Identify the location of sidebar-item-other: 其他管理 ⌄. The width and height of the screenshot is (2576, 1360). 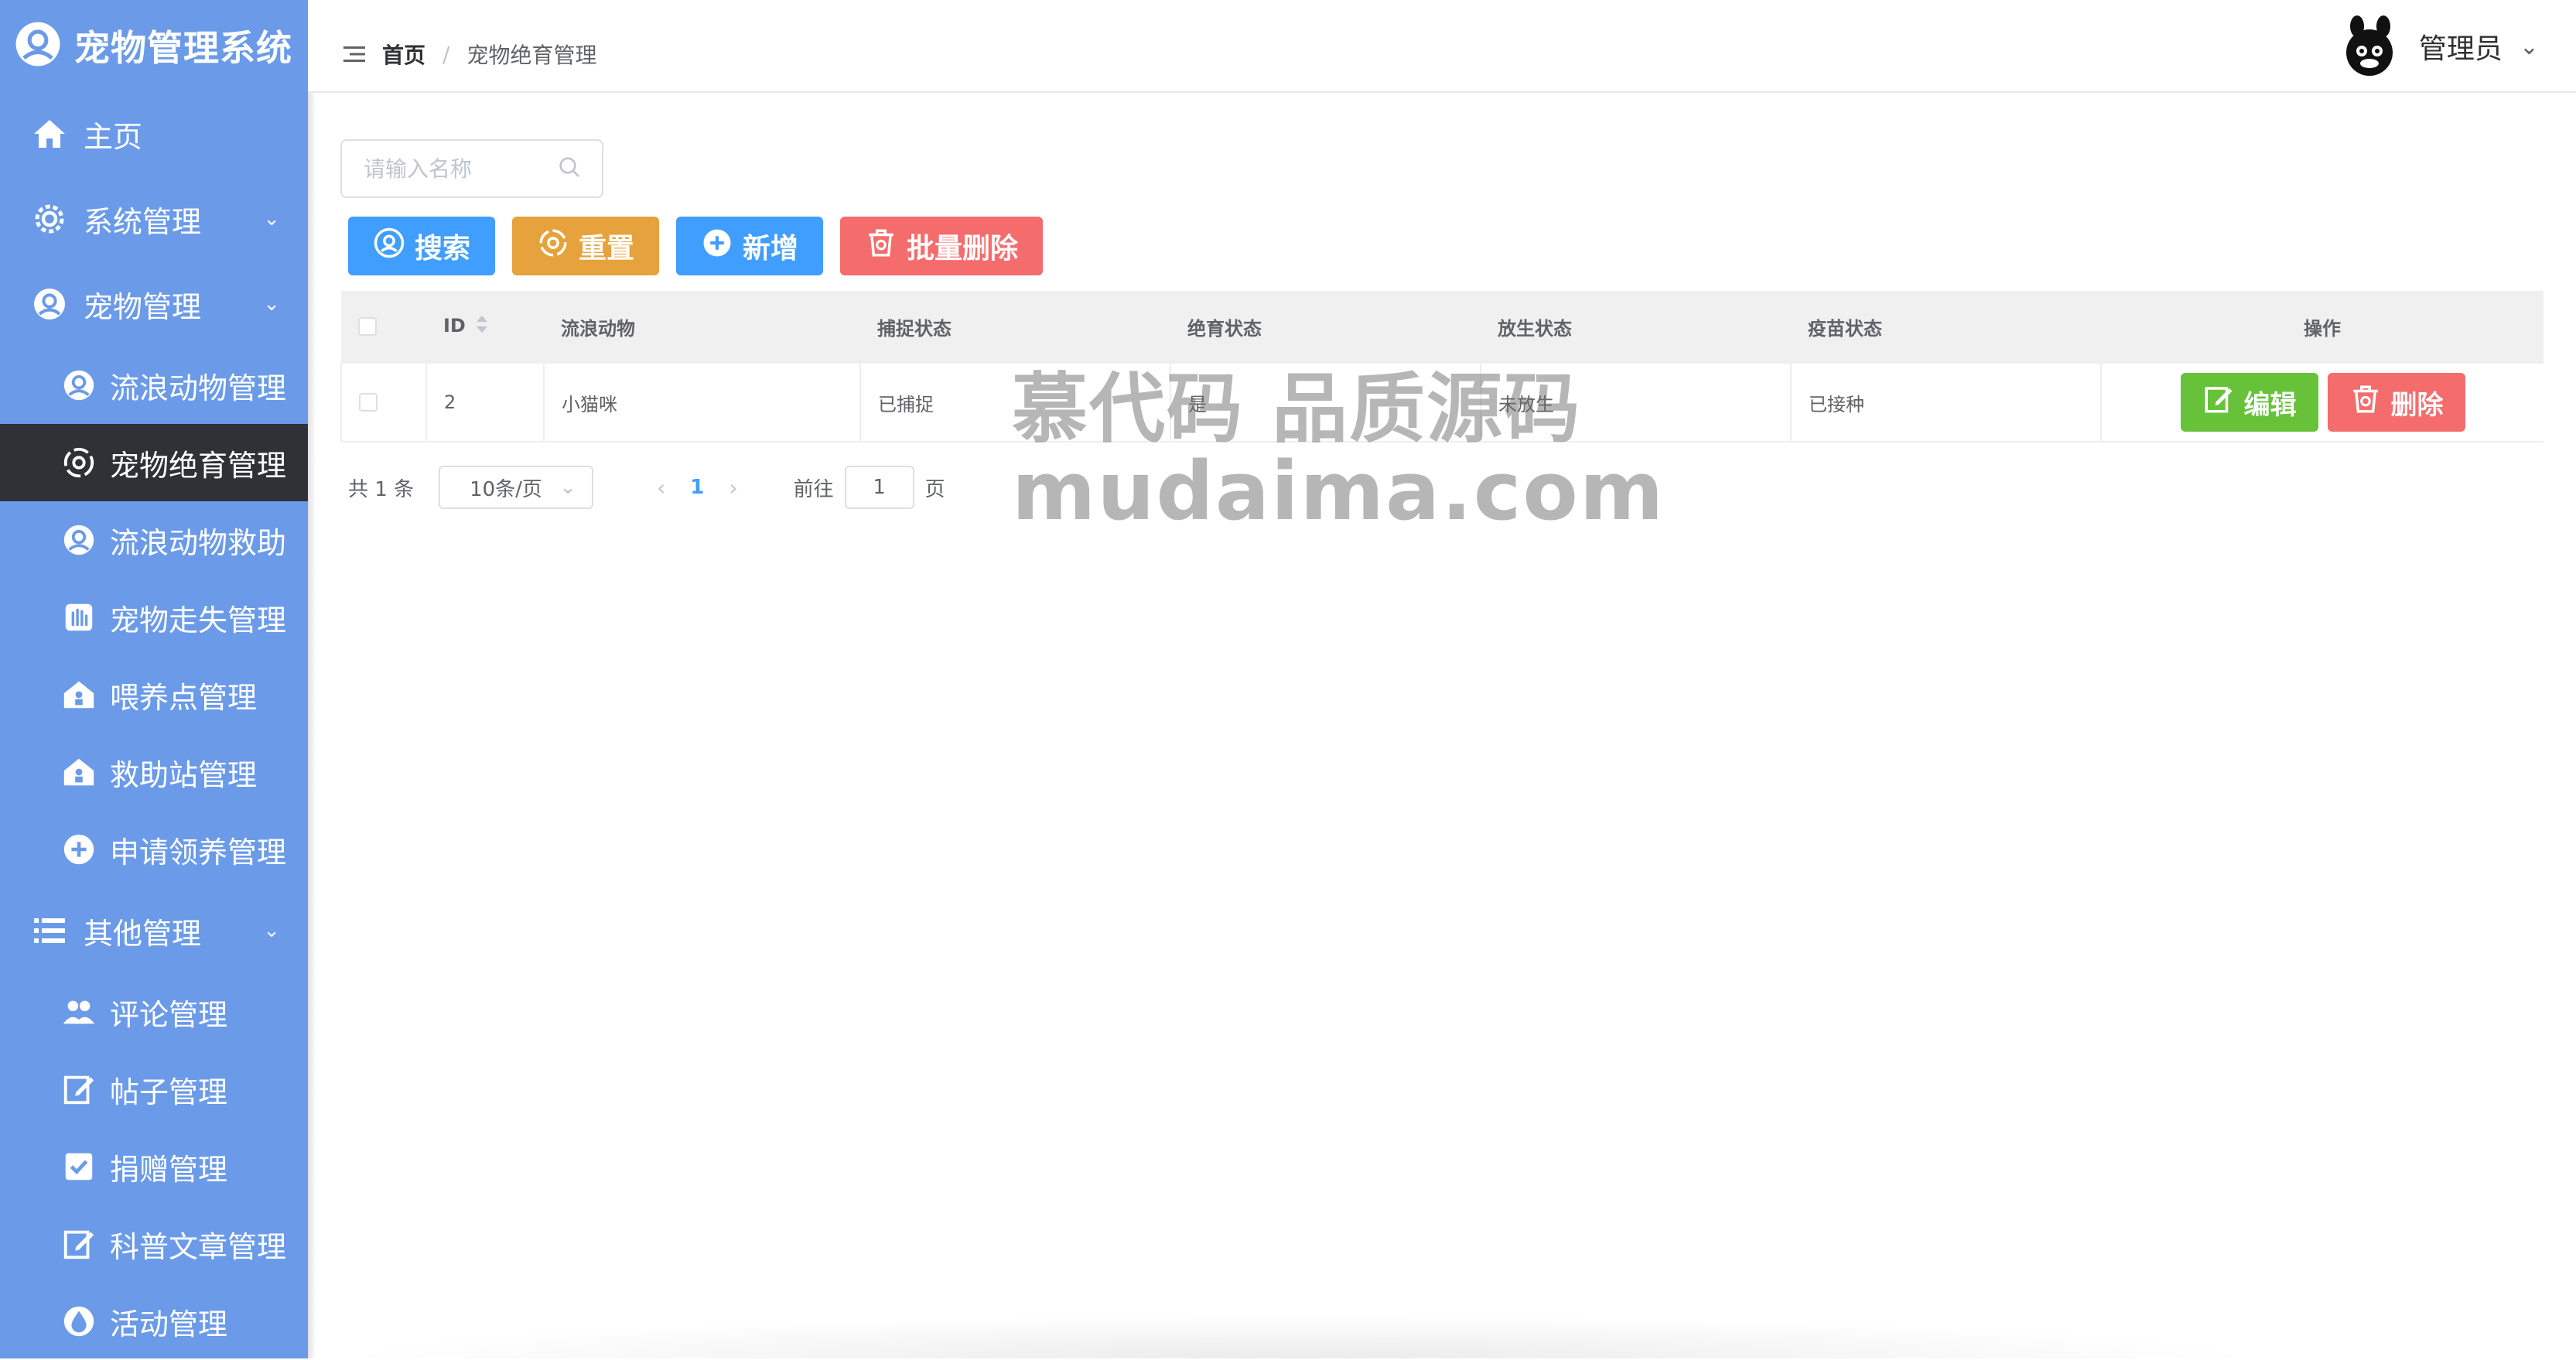
(154, 931).